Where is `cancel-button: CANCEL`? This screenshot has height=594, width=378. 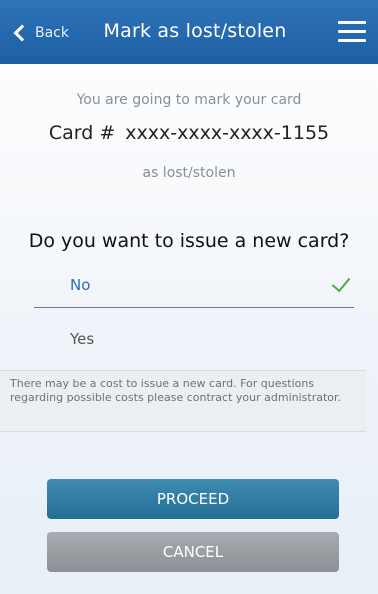
cancel-button: CANCEL is located at coordinates (193, 552).